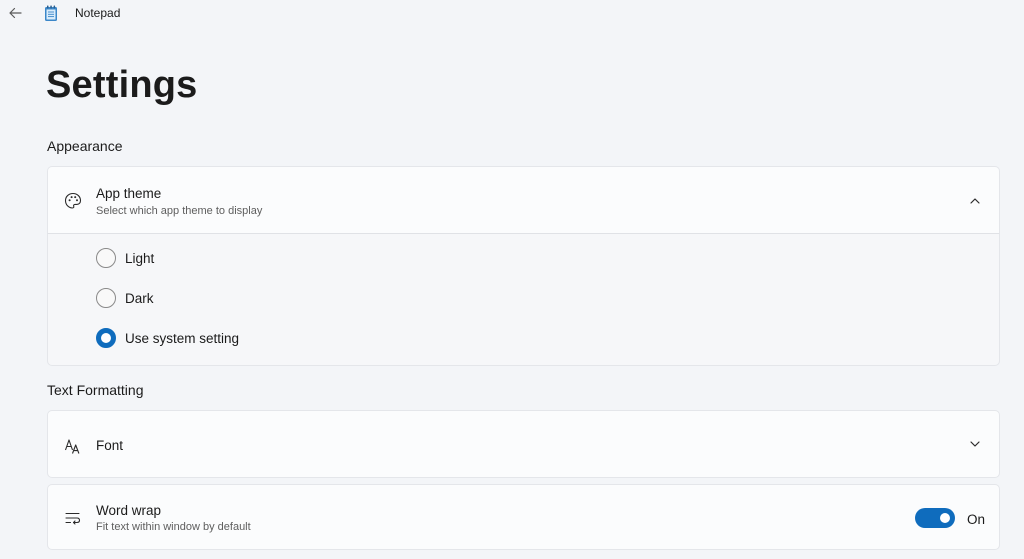 The image size is (1024, 559). I want to click on radio-button-dark, so click(106, 298).